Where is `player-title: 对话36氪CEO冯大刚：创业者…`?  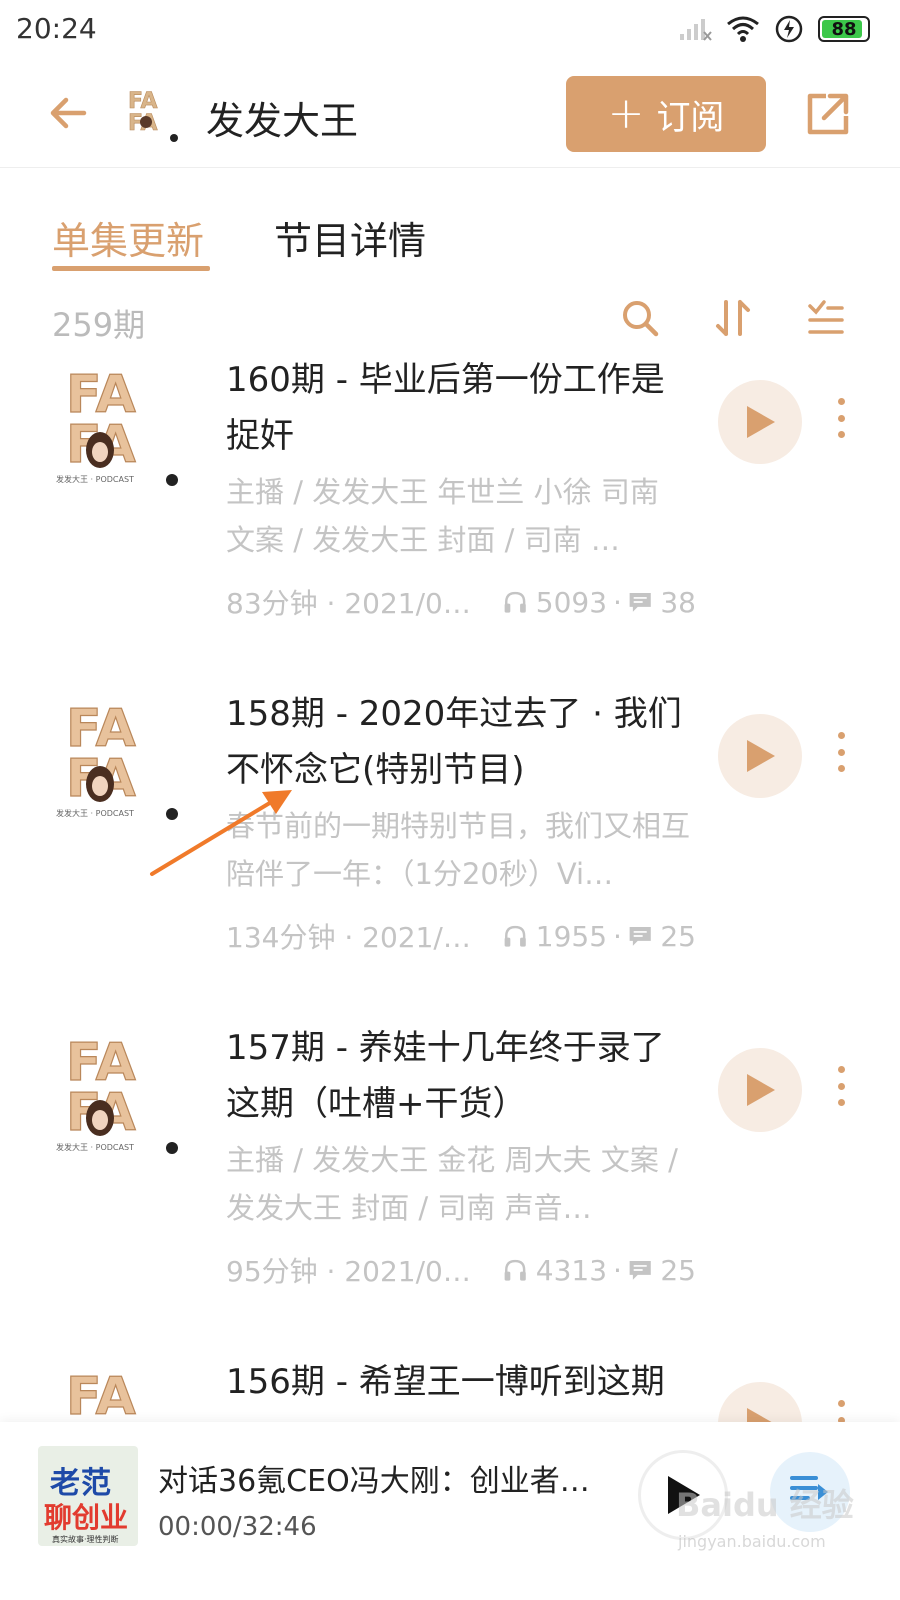
player-title: 对话36氪CEO冯大刚：创业者… is located at coordinates (374, 1481).